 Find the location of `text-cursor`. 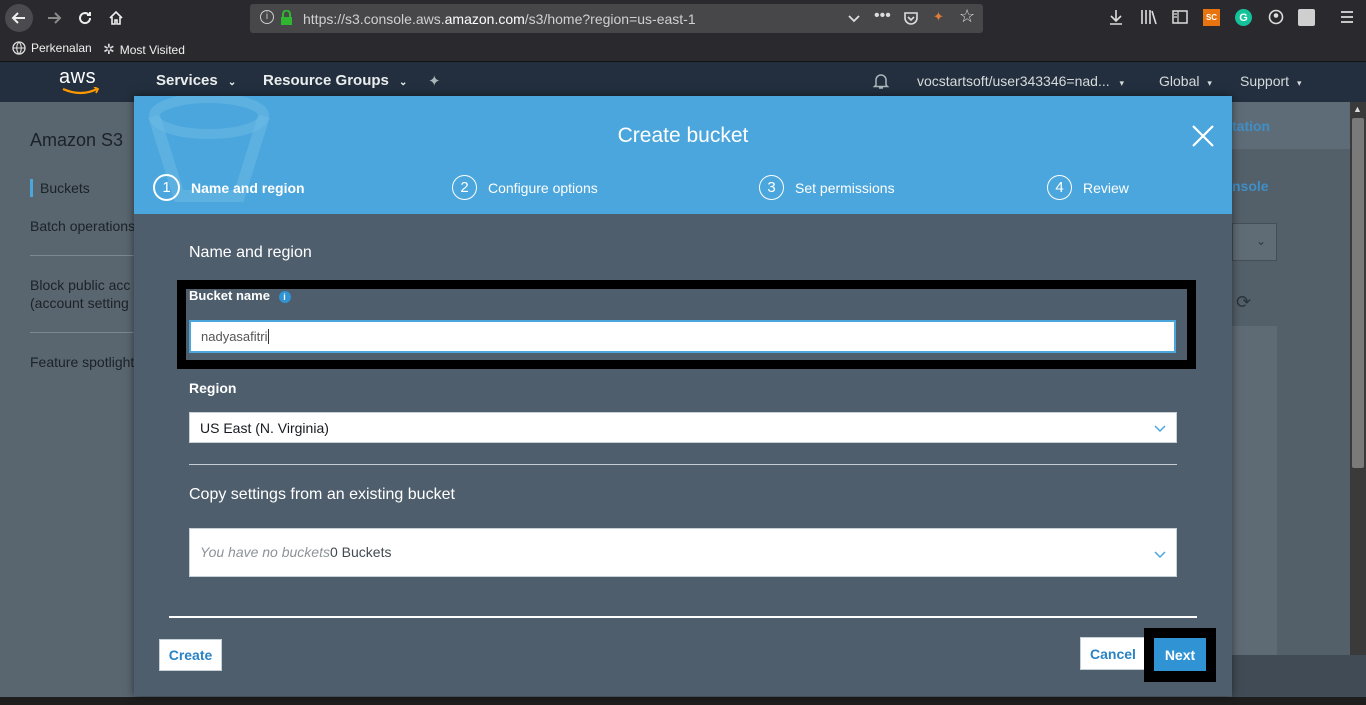

text-cursor is located at coordinates (269, 336).